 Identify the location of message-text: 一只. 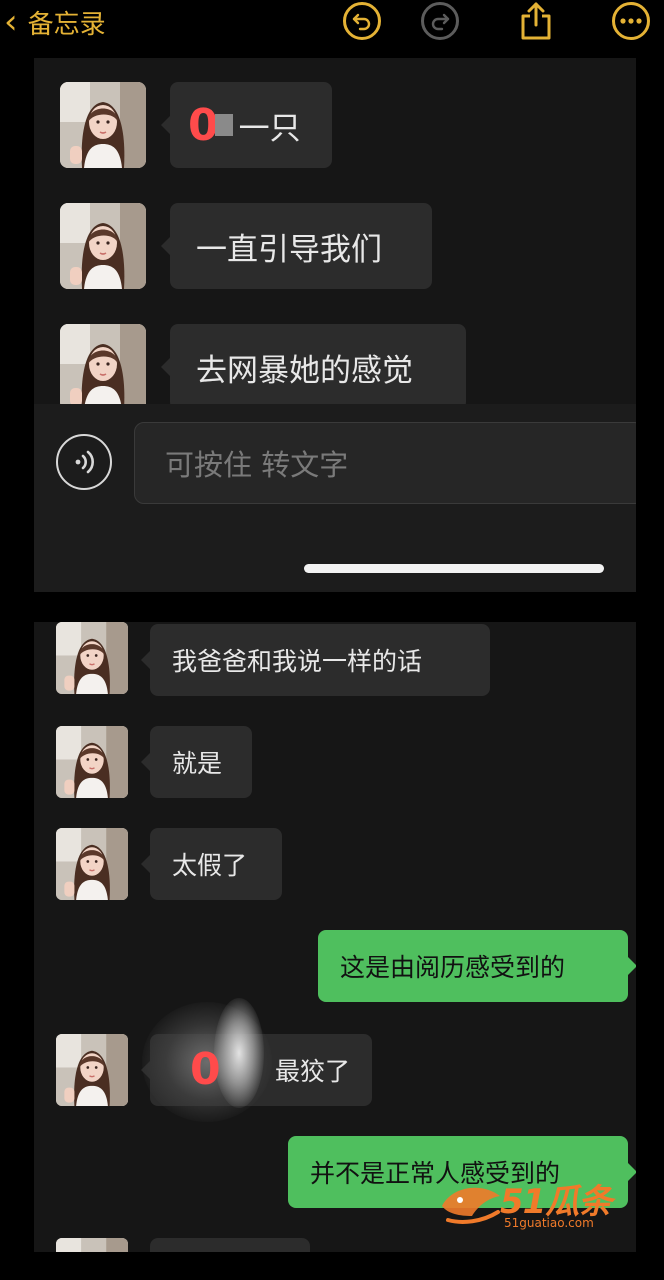
(269, 128).